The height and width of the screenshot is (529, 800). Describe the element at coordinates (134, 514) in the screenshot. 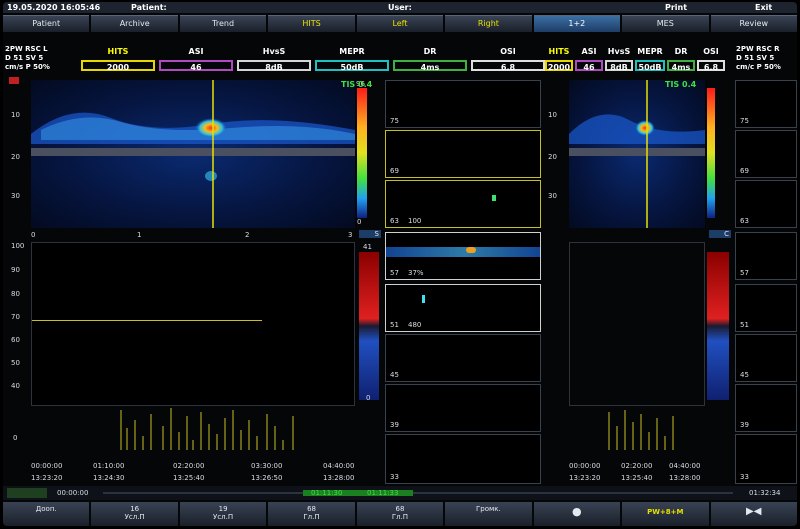

I see `gain1-control: 16 Усл.П` at that location.